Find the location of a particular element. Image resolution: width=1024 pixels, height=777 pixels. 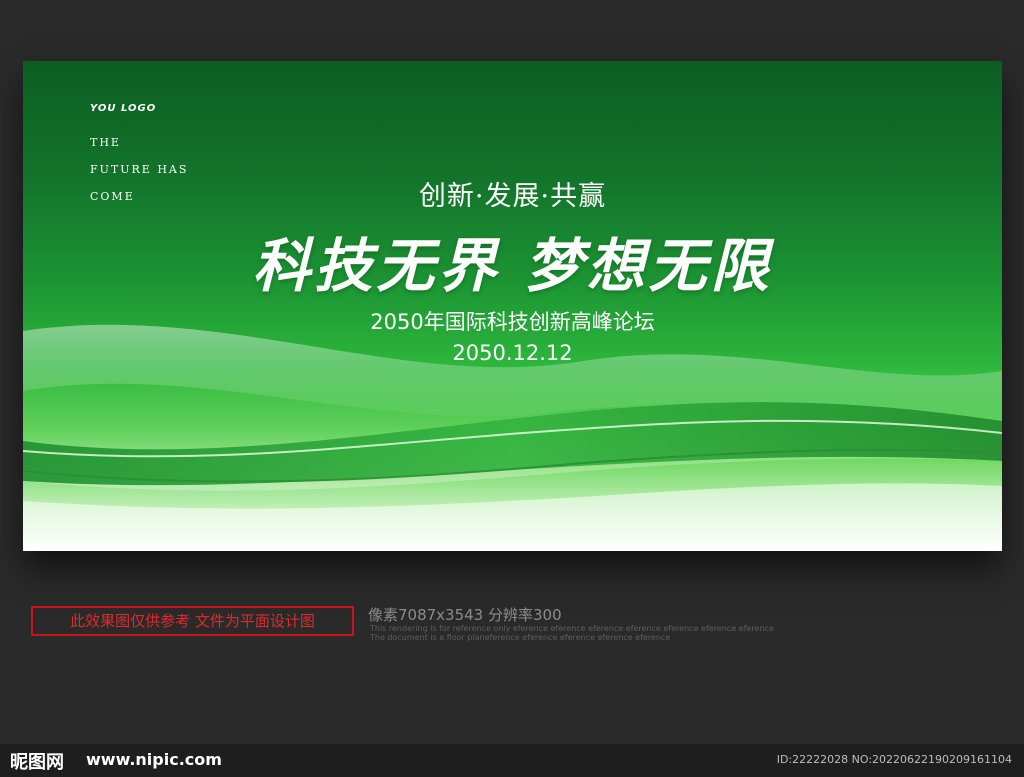

headline: 科技无界 梦想无限 is located at coordinates (512, 266).